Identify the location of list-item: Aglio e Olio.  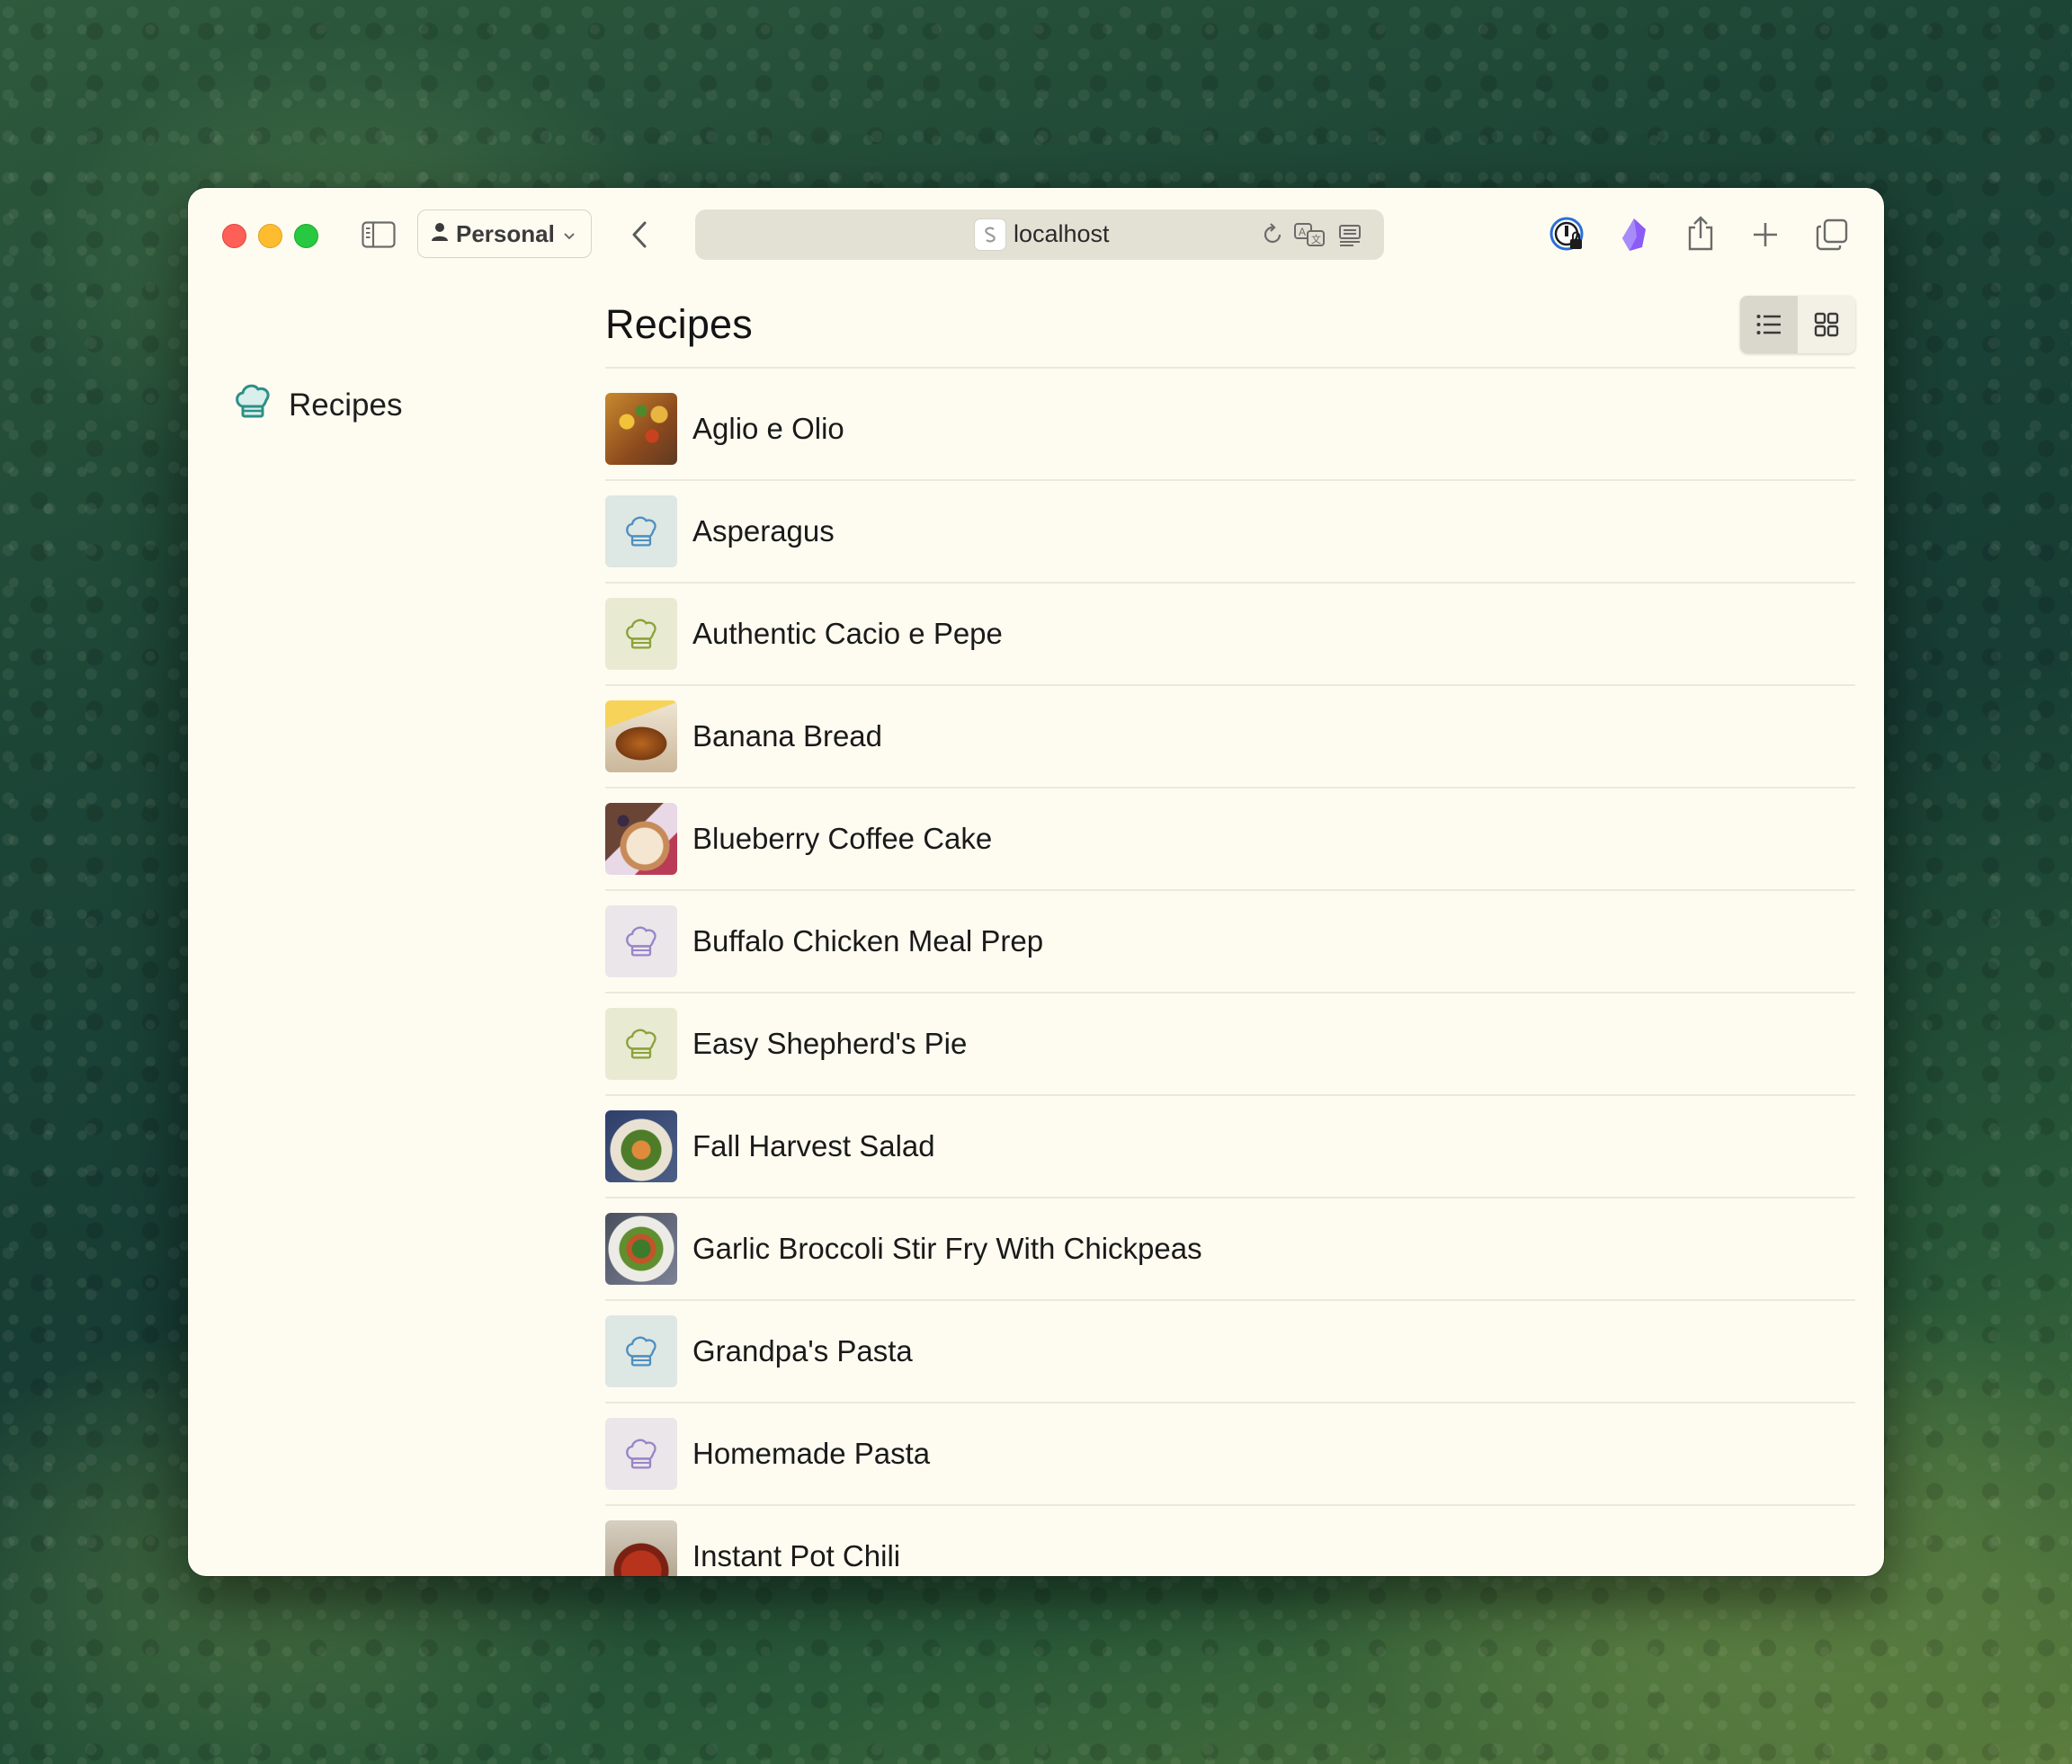
(1230, 430).